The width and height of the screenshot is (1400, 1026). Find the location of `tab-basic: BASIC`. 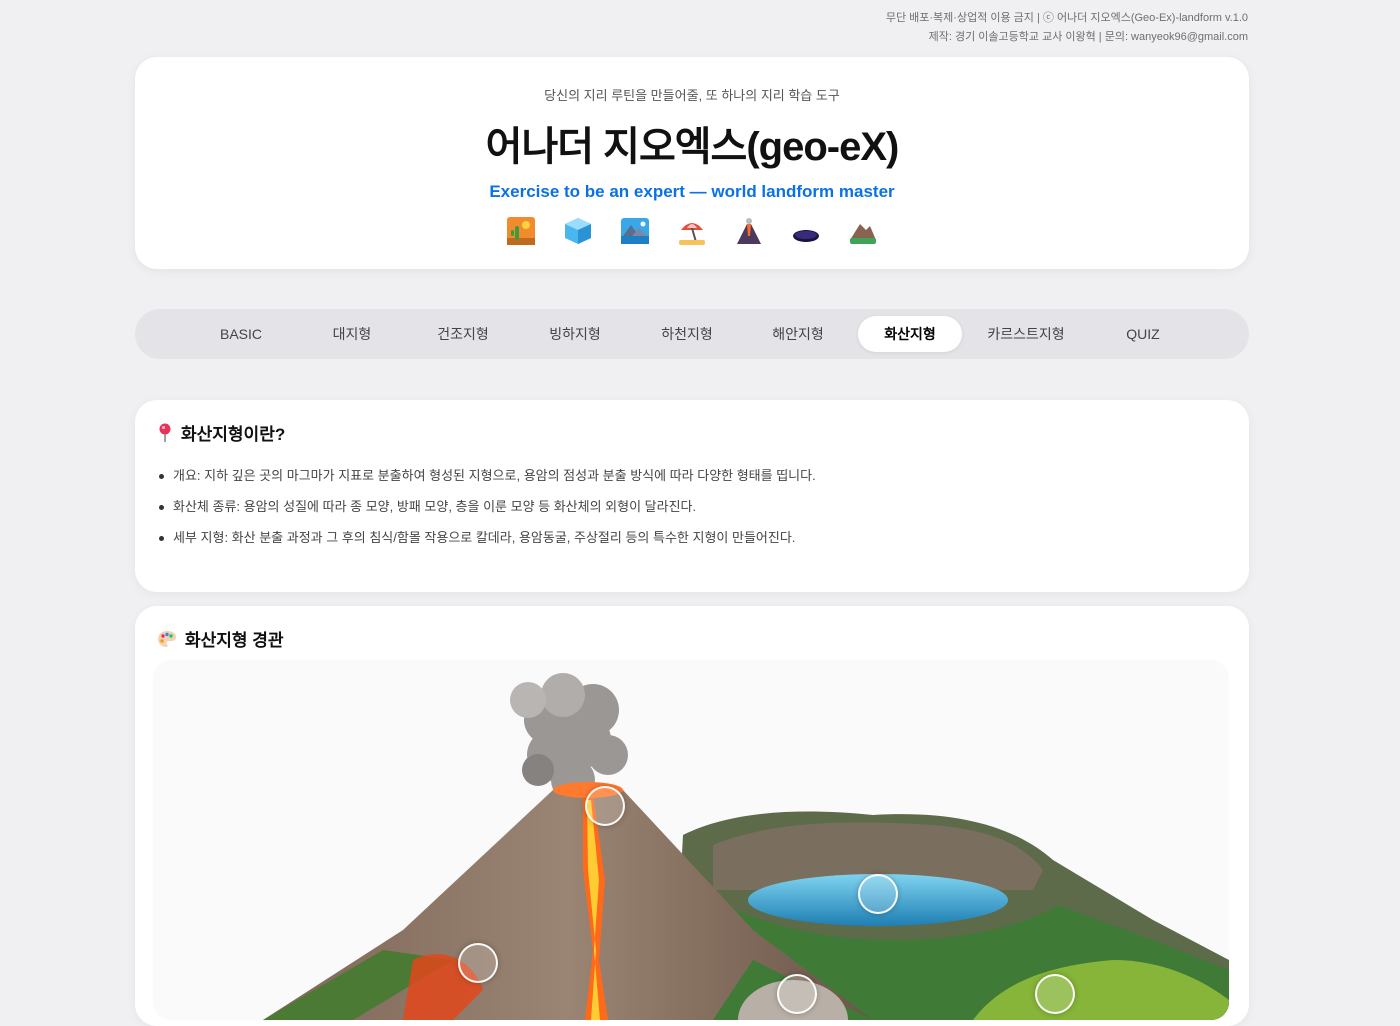

tab-basic: BASIC is located at coordinates (241, 334).